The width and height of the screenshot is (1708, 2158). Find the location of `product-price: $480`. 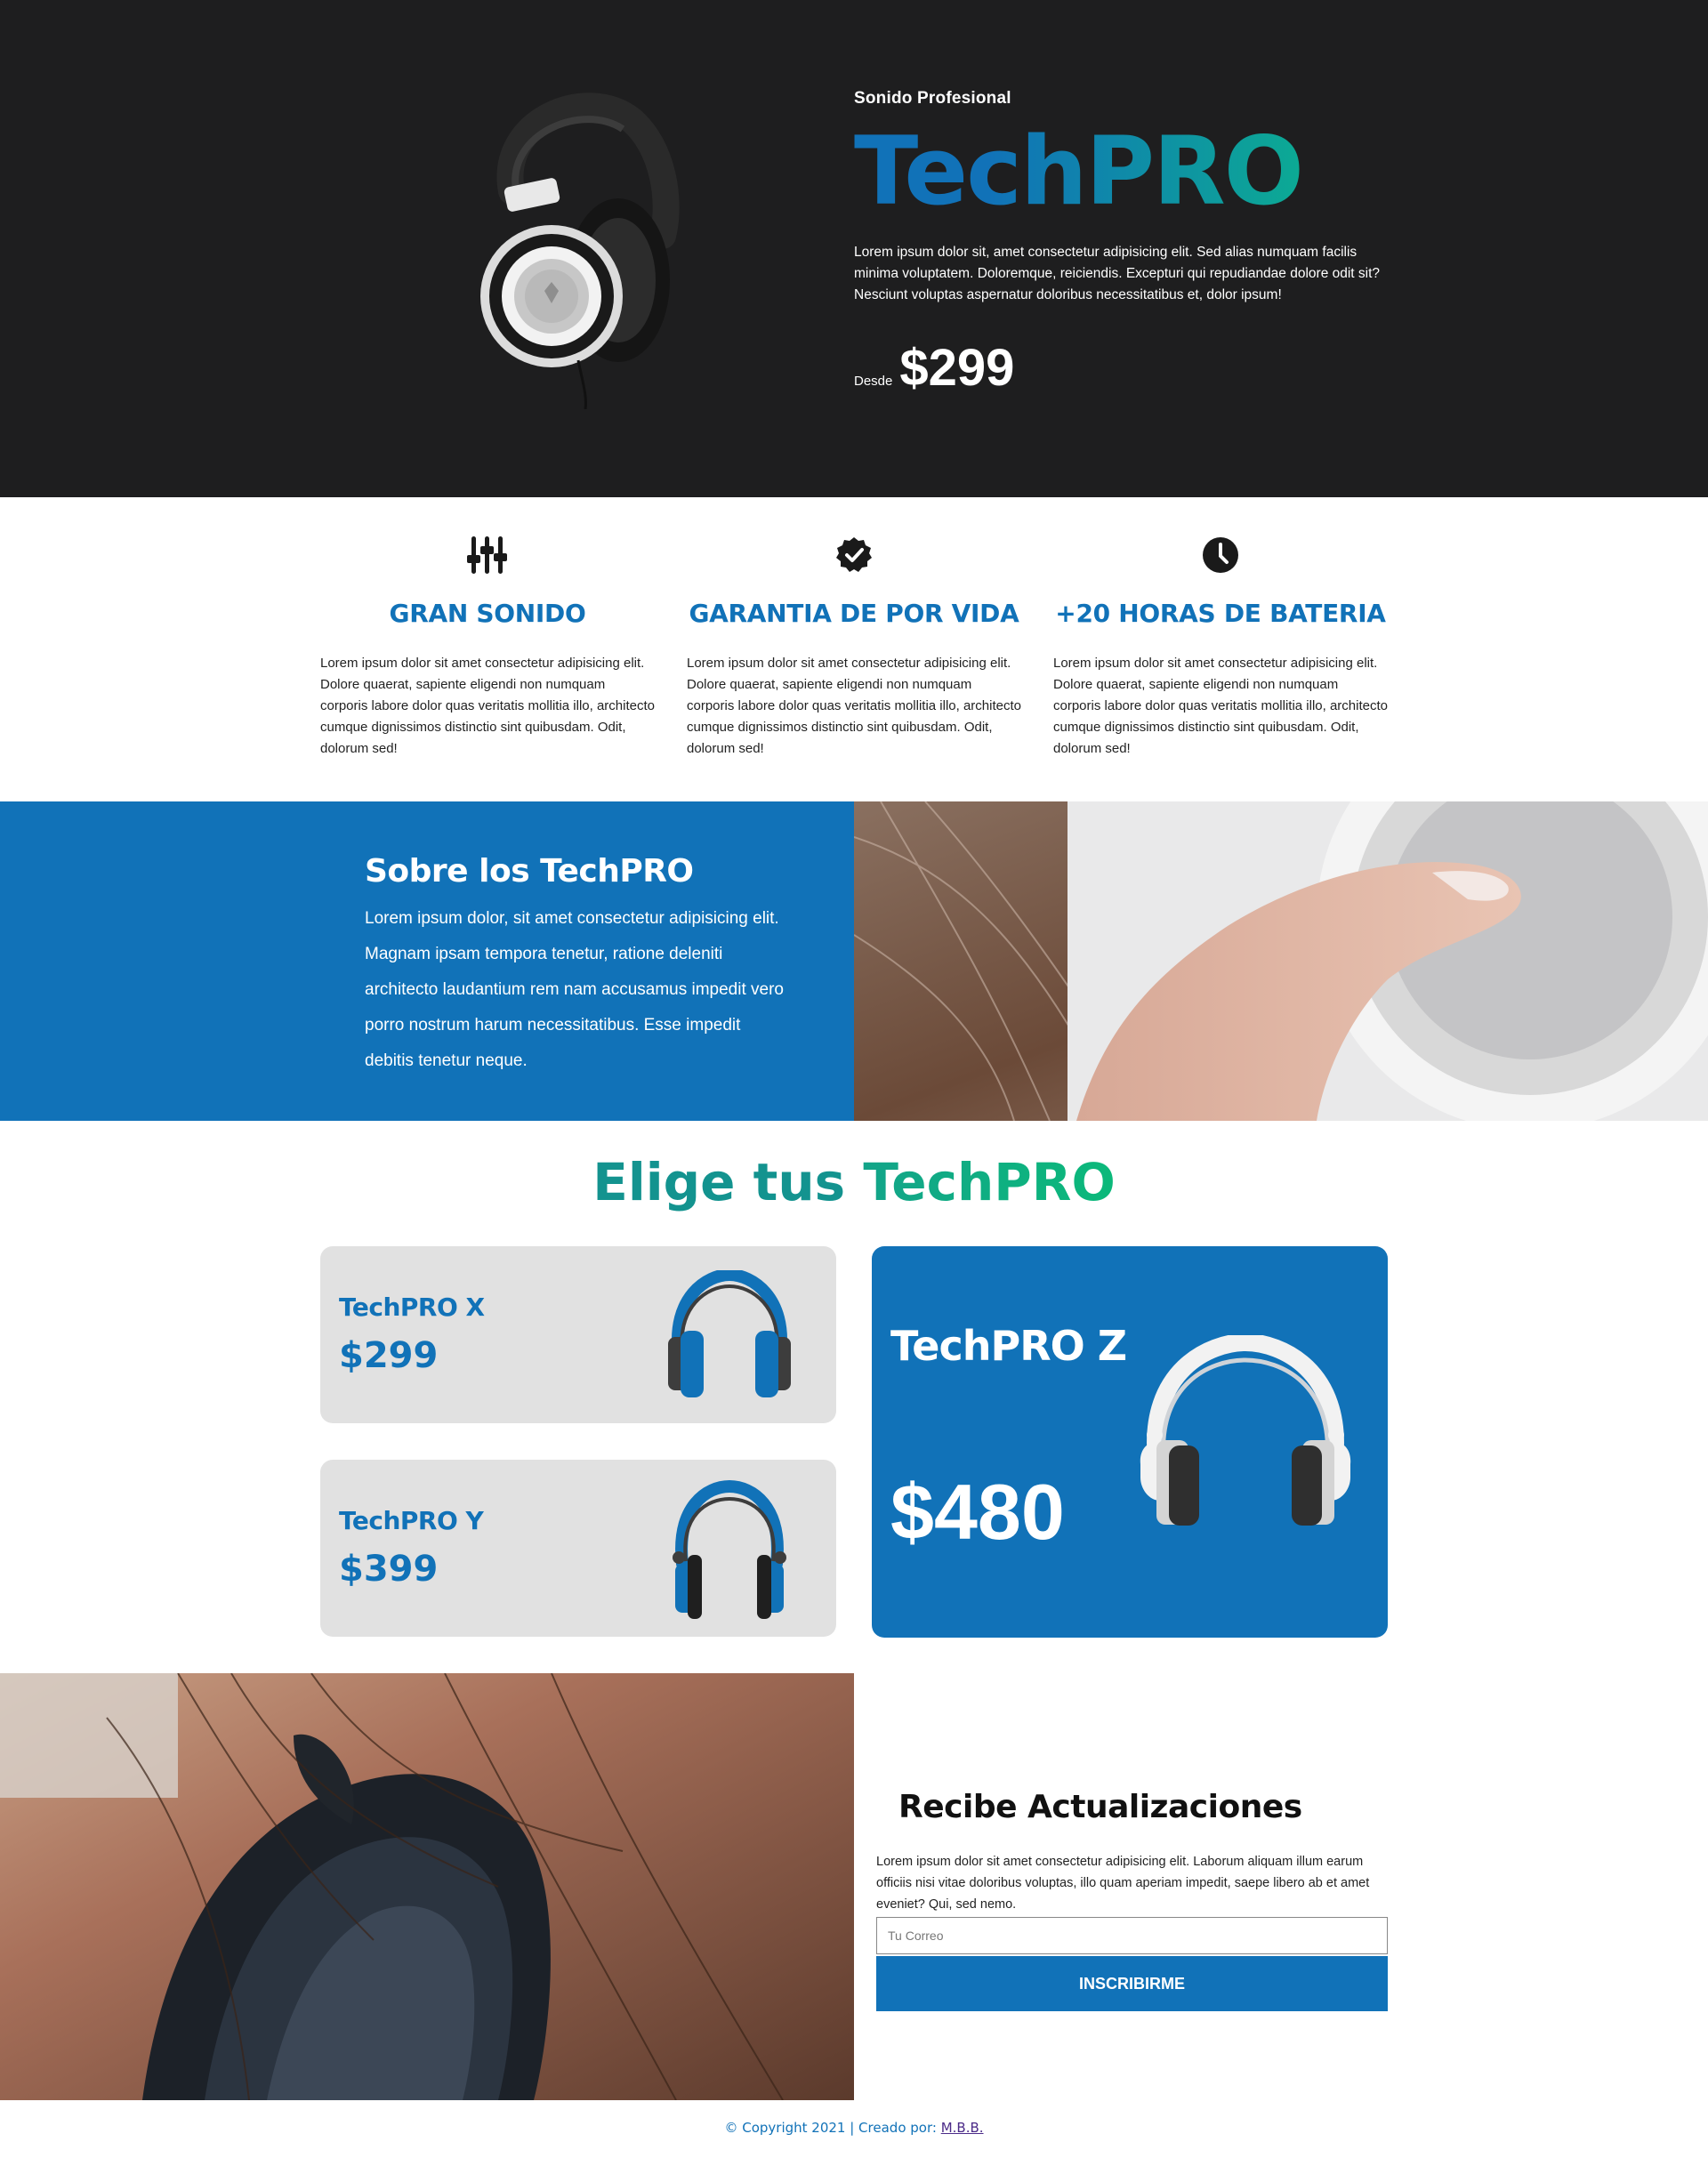

product-price: $480 is located at coordinates (977, 1512).